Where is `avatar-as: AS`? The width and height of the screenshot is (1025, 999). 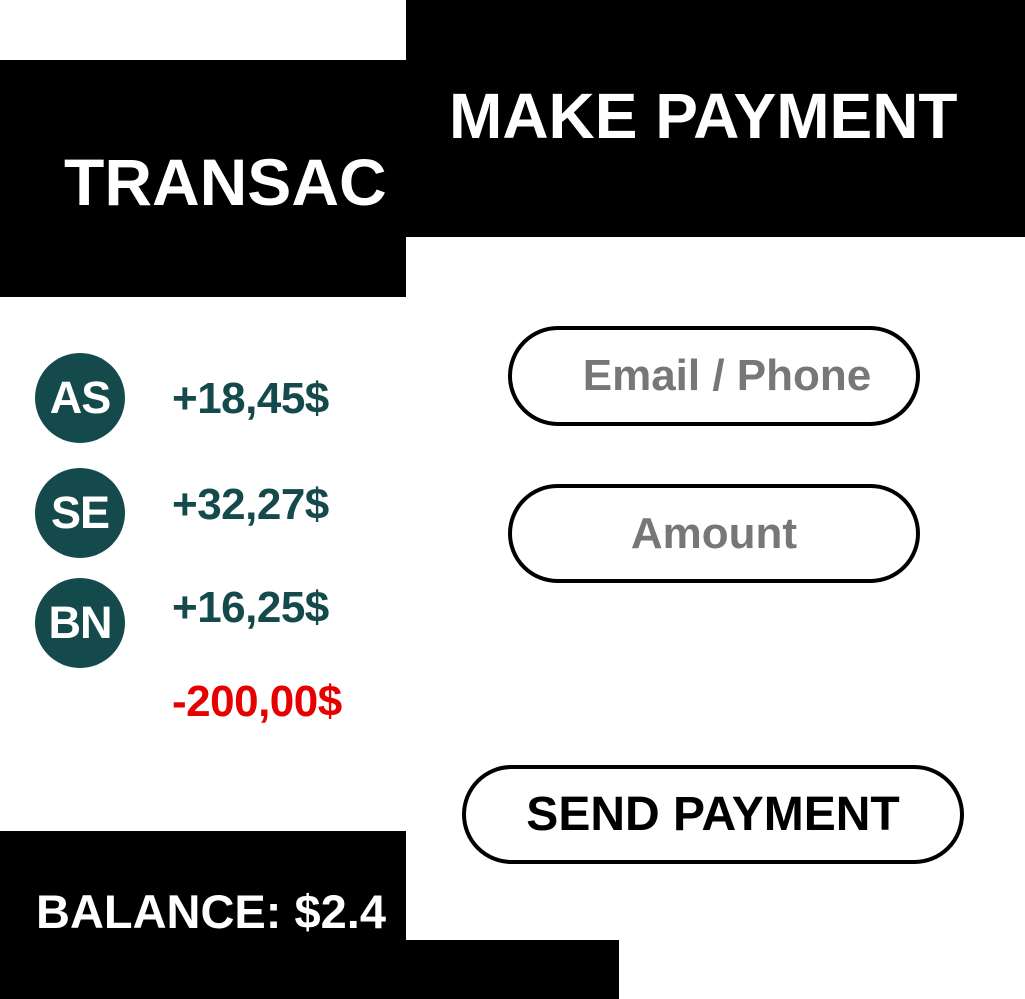
avatar-as: AS is located at coordinates (80, 398).